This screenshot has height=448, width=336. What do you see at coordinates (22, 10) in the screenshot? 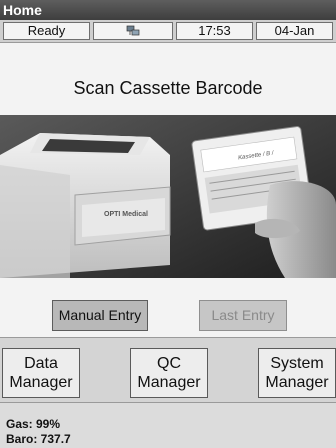
I see `window-title: Home` at bounding box center [22, 10].